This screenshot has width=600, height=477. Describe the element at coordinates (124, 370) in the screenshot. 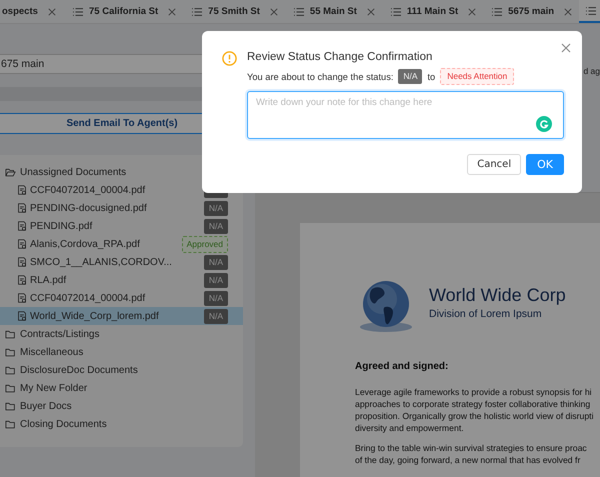

I see `folder-item: DisclosureDoc Documents` at that location.